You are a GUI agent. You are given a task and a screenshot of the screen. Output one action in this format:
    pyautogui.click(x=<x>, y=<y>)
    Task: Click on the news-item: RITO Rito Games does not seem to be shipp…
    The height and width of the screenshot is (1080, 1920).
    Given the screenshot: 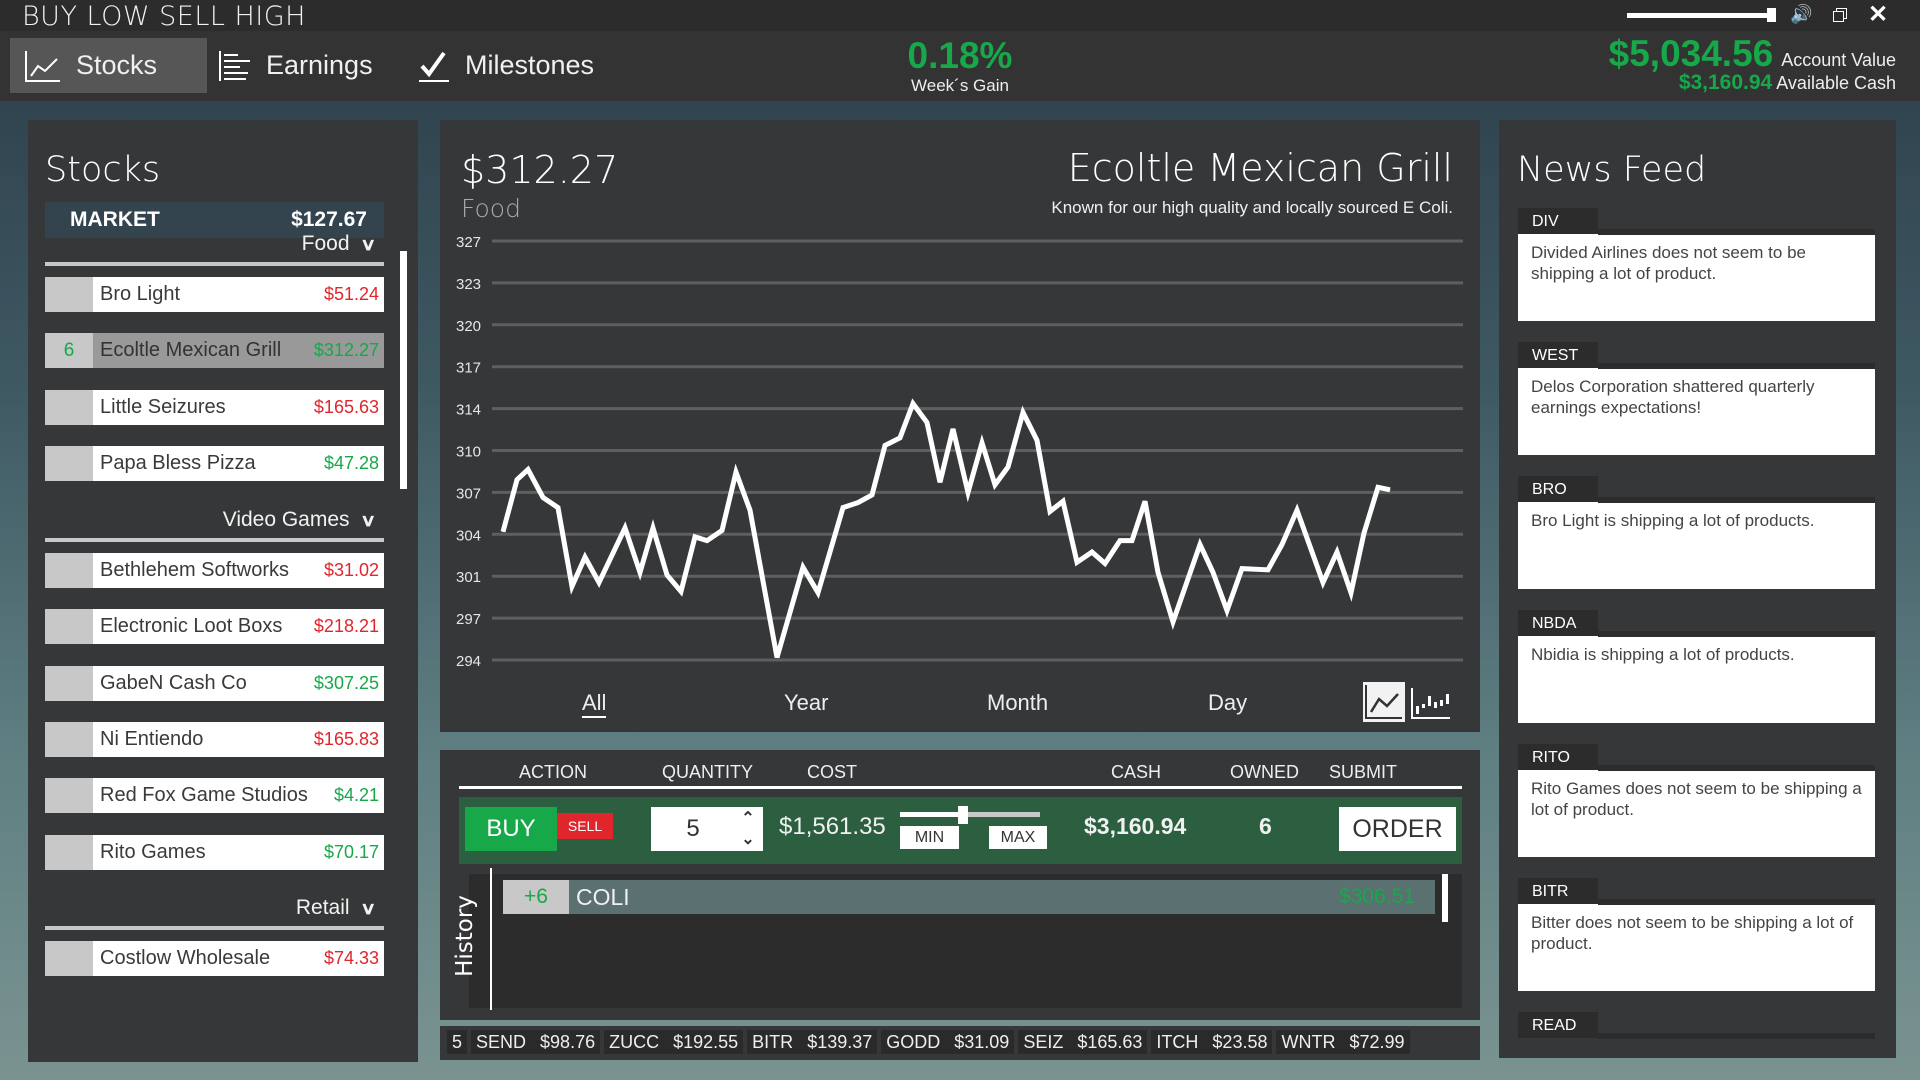 What is the action you would take?
    pyautogui.click(x=1696, y=800)
    